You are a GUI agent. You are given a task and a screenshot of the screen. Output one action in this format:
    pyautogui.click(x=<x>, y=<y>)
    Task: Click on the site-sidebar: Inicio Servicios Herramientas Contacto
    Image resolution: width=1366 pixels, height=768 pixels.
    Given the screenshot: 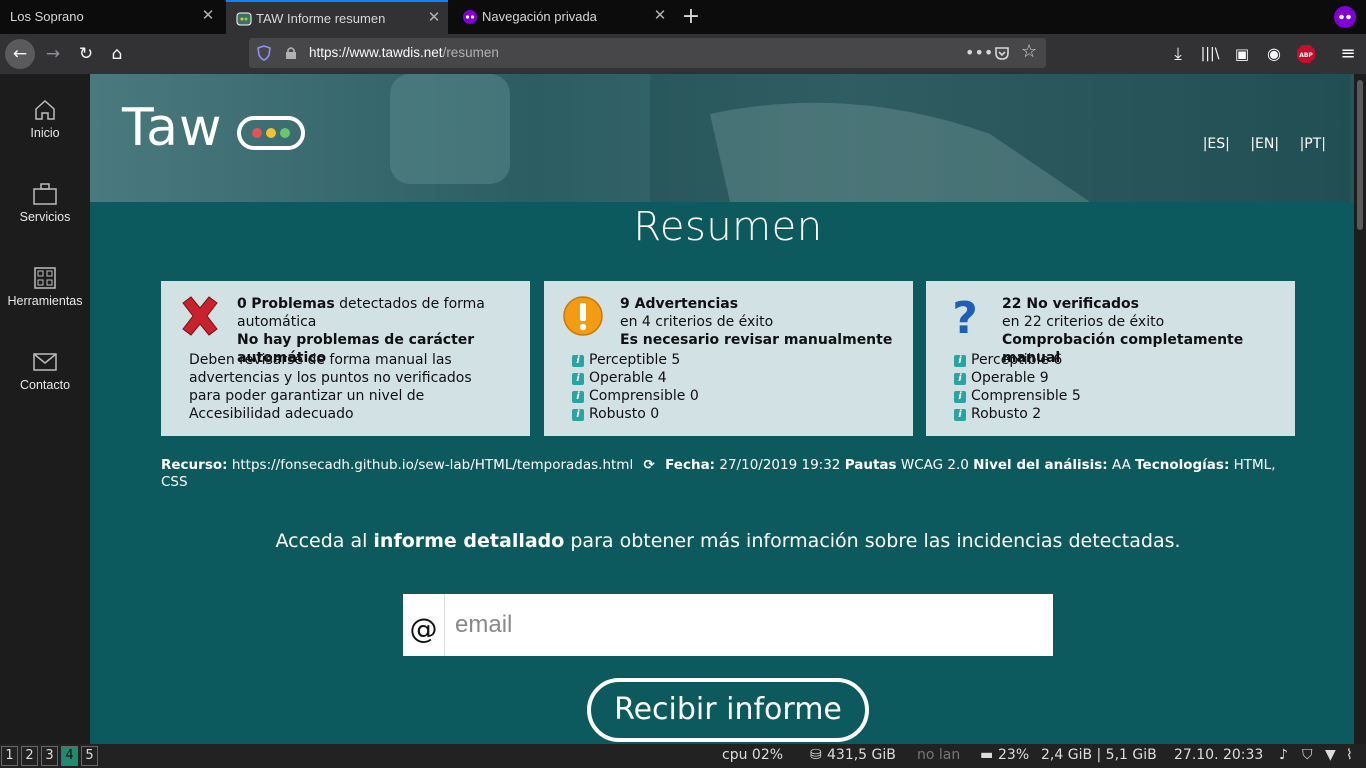 What is the action you would take?
    pyautogui.click(x=45, y=409)
    